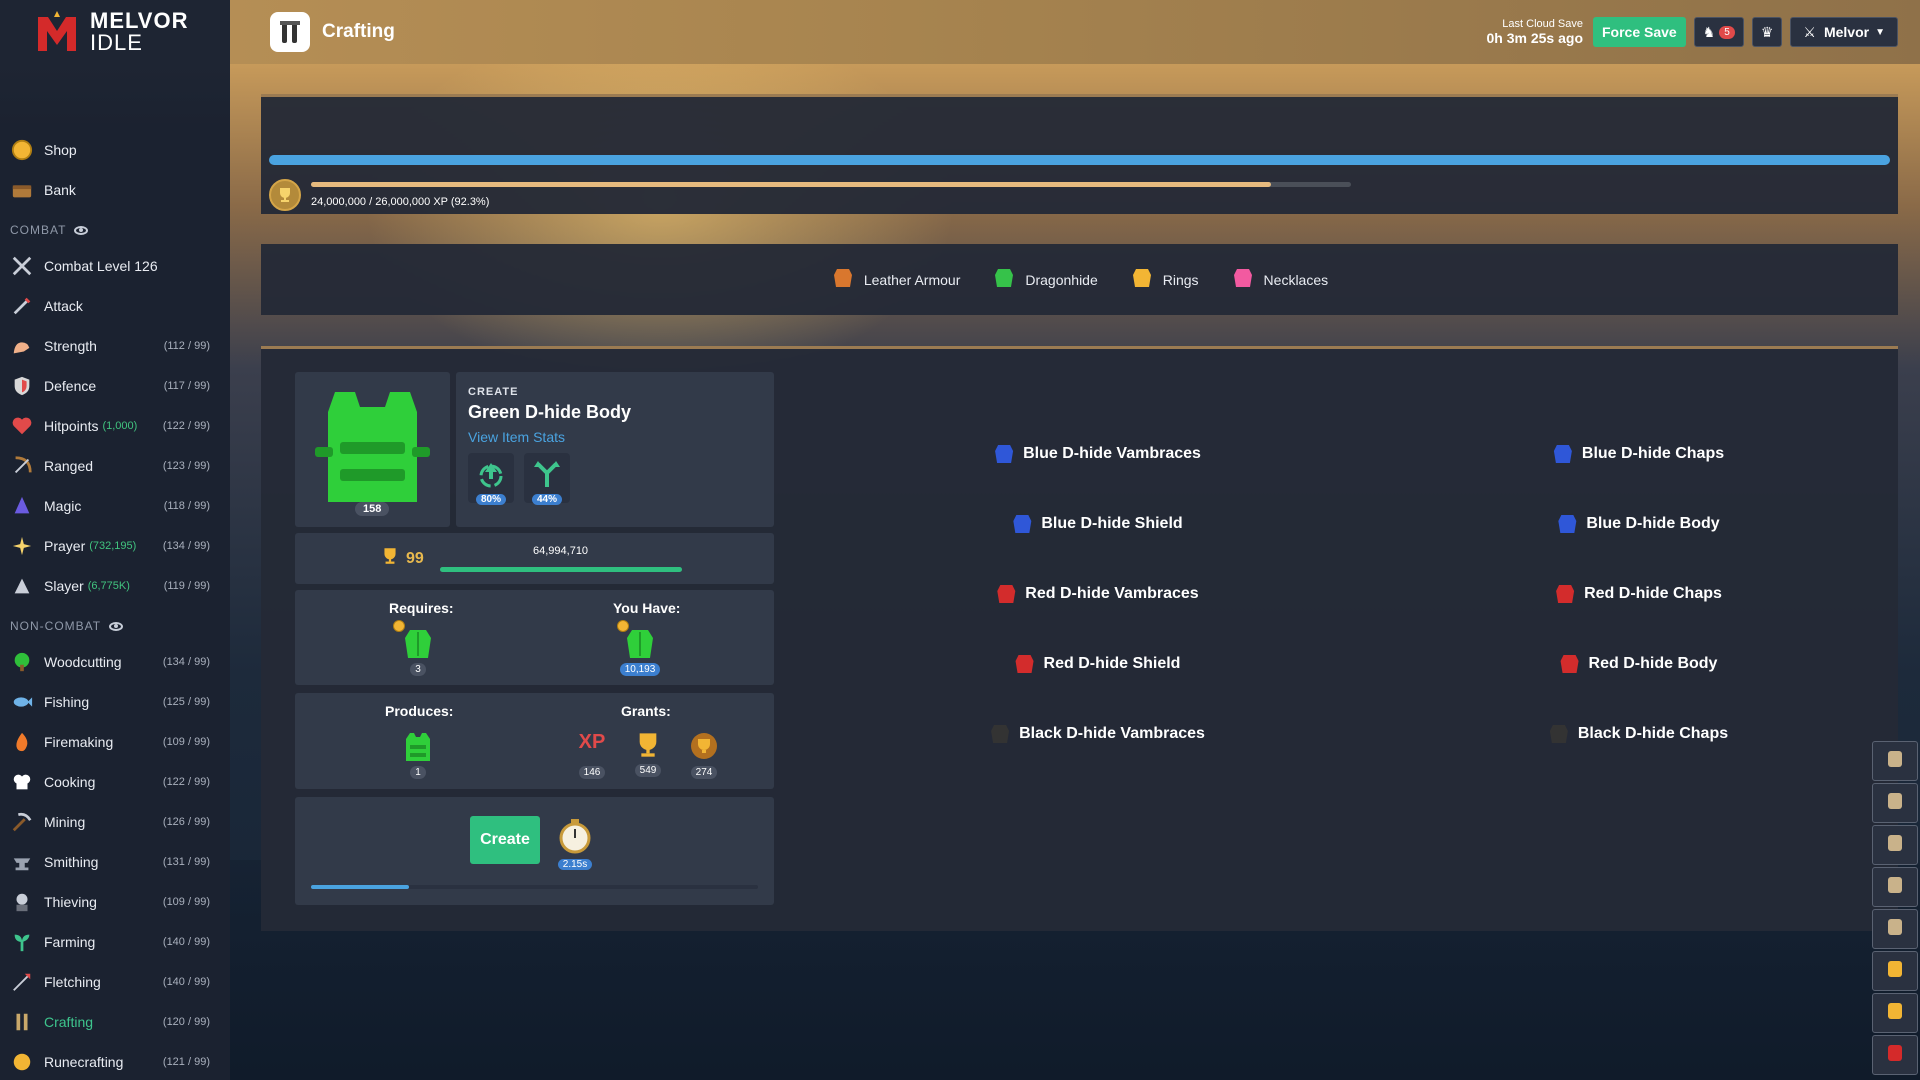 This screenshot has height=1080, width=1920. What do you see at coordinates (1895, 845) in the screenshot?
I see `bag-button` at bounding box center [1895, 845].